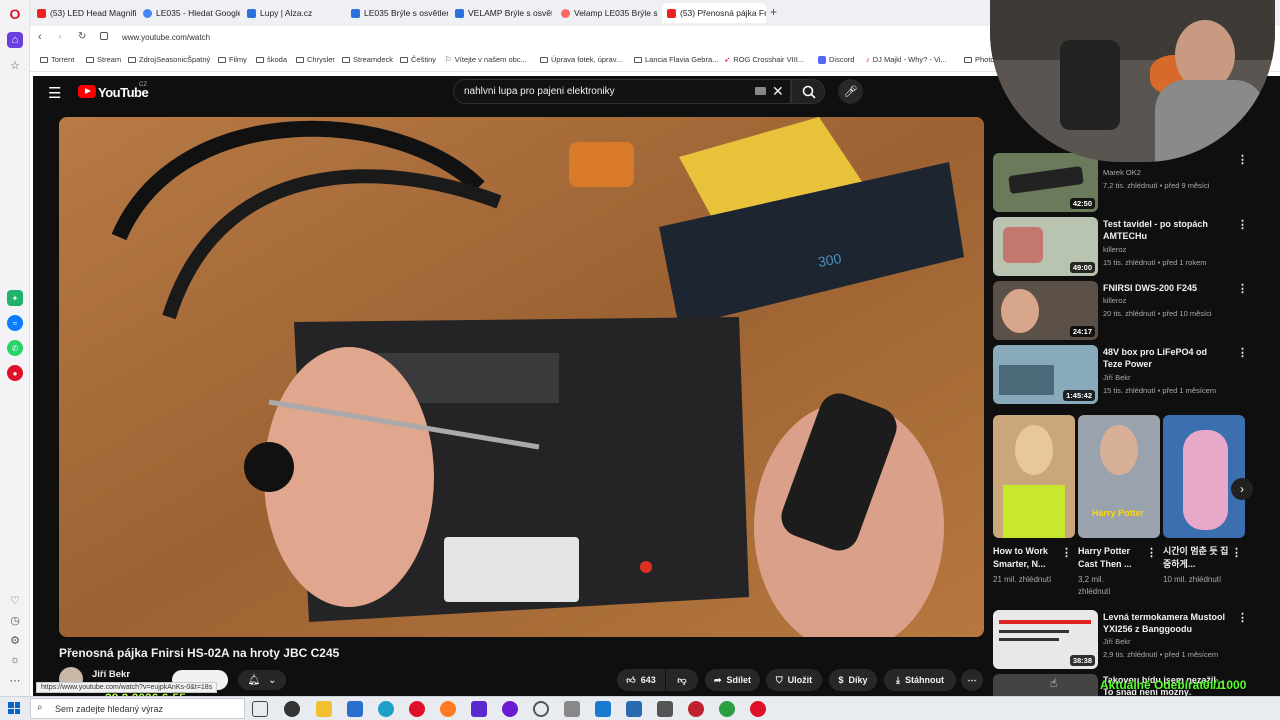 Image resolution: width=1280 pixels, height=720 pixels. Describe the element at coordinates (1045, 246) in the screenshot. I see `related-thumbnail: 49:00` at that location.